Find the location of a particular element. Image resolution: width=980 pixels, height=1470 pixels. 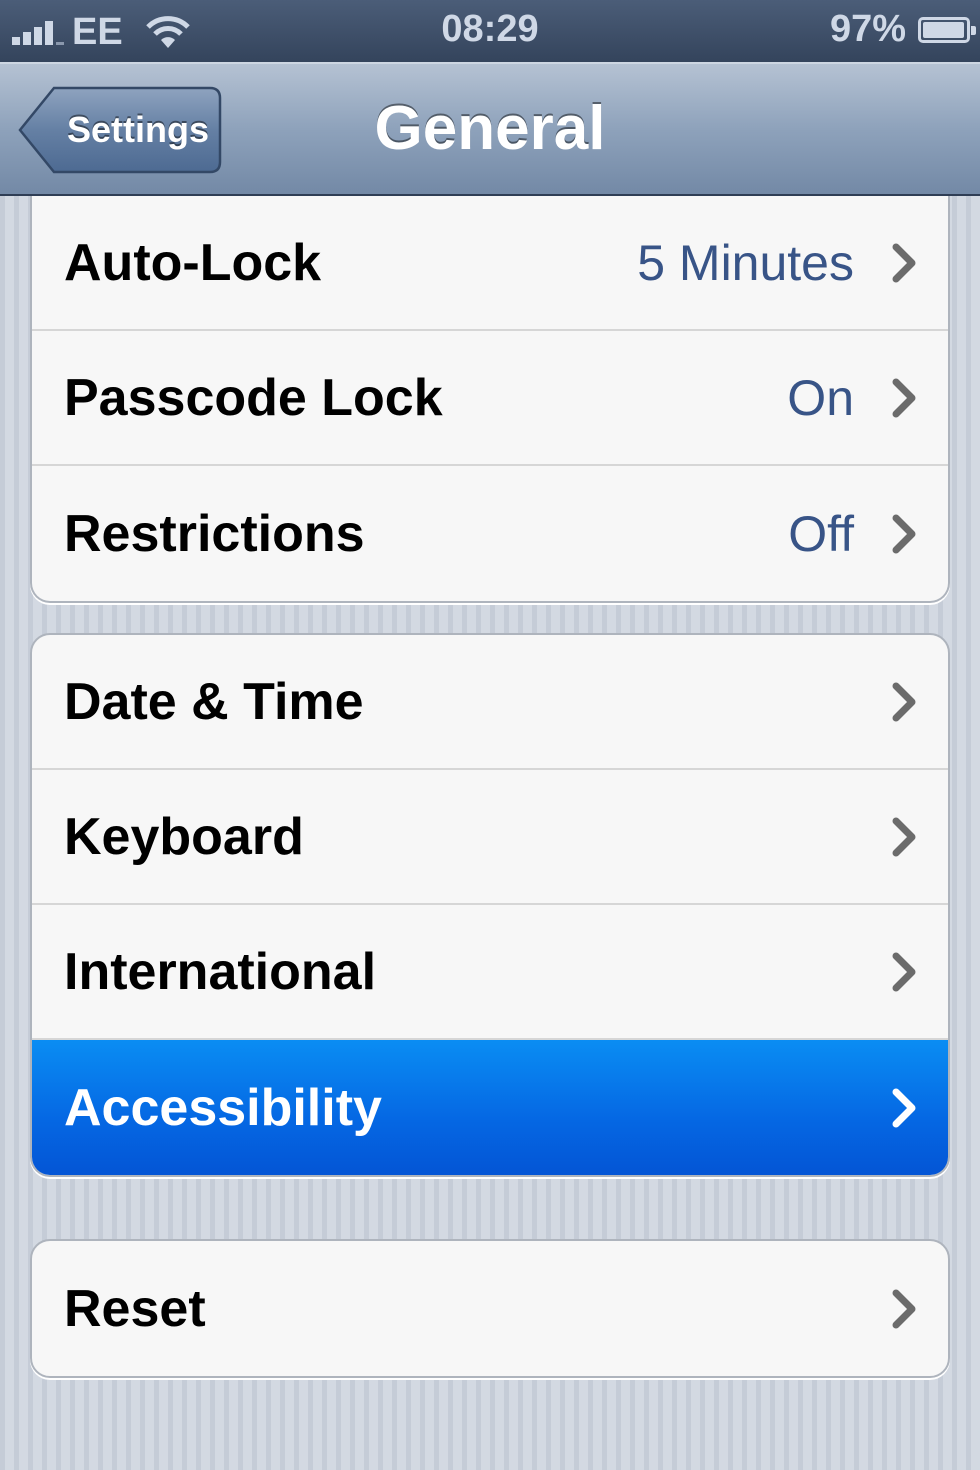

settings-group-reset: Reset is located at coordinates (490, 1308).